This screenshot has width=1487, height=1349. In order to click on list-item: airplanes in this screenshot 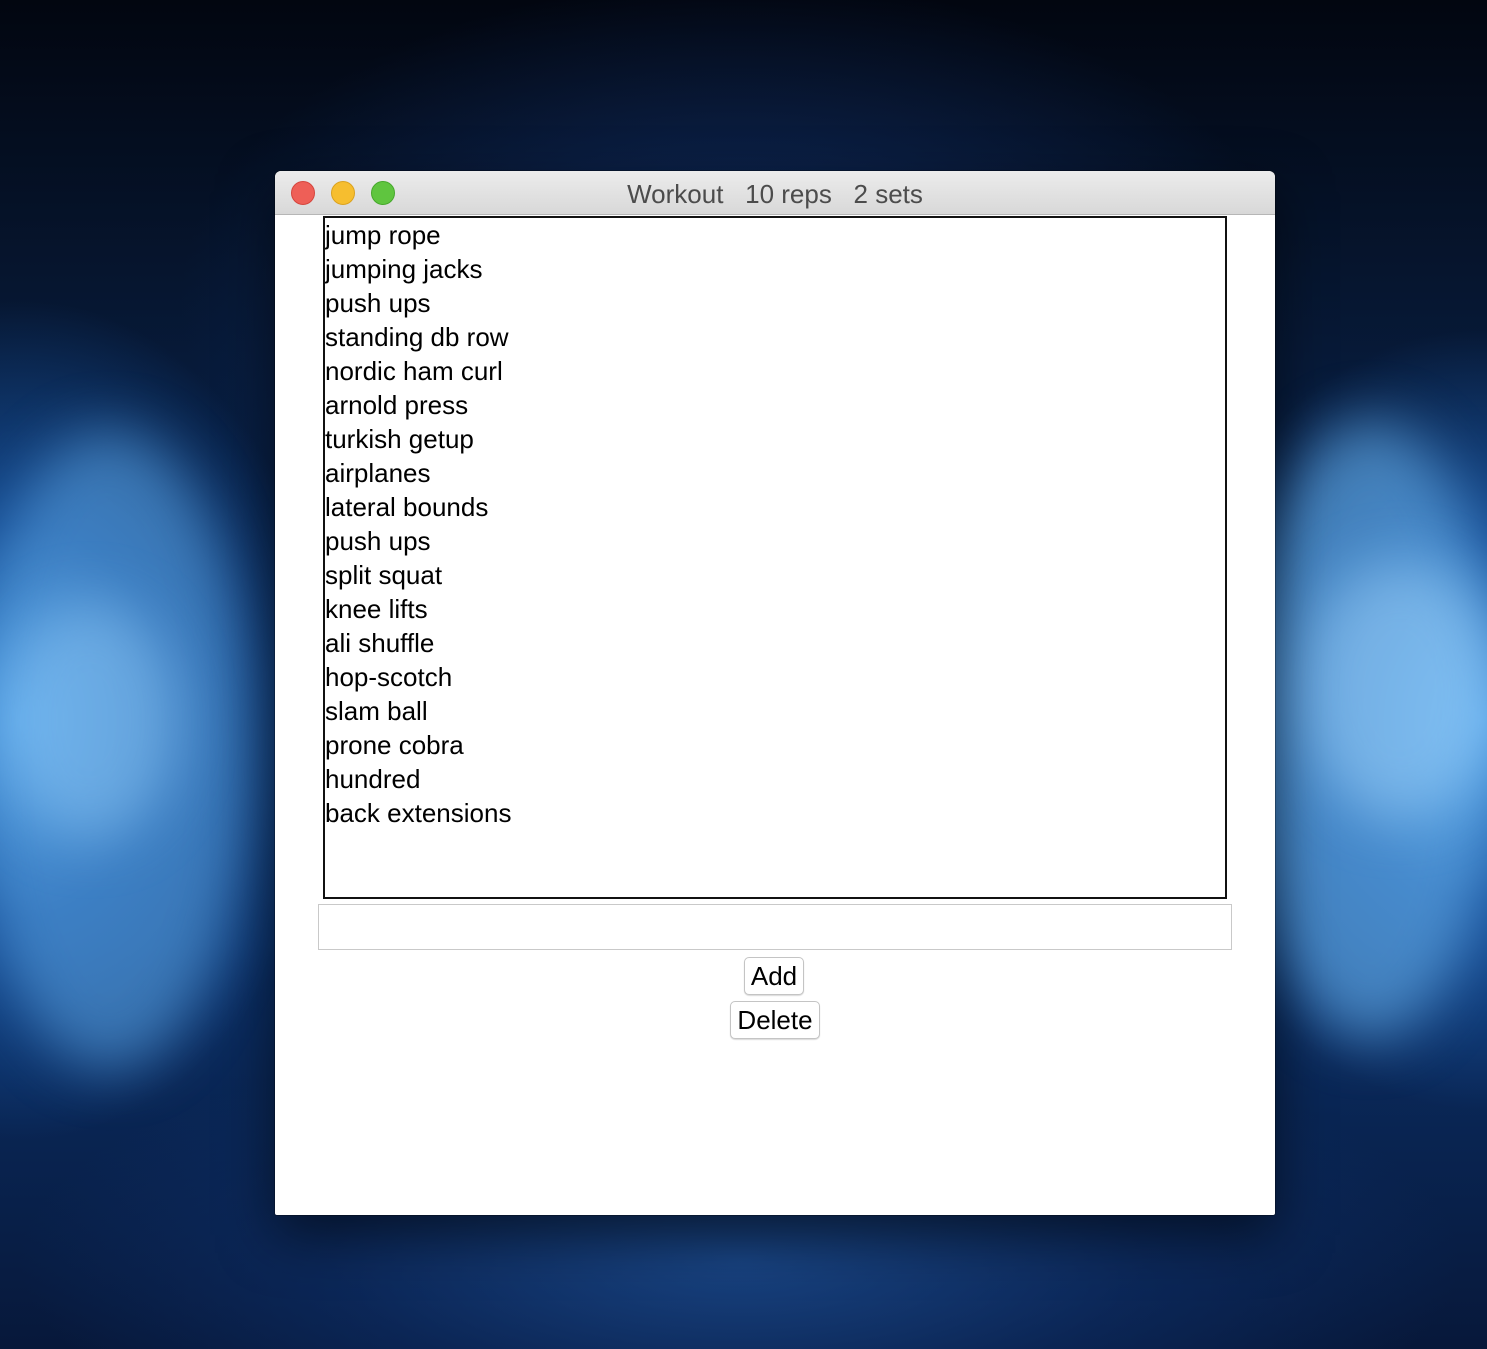, I will do `click(775, 473)`.